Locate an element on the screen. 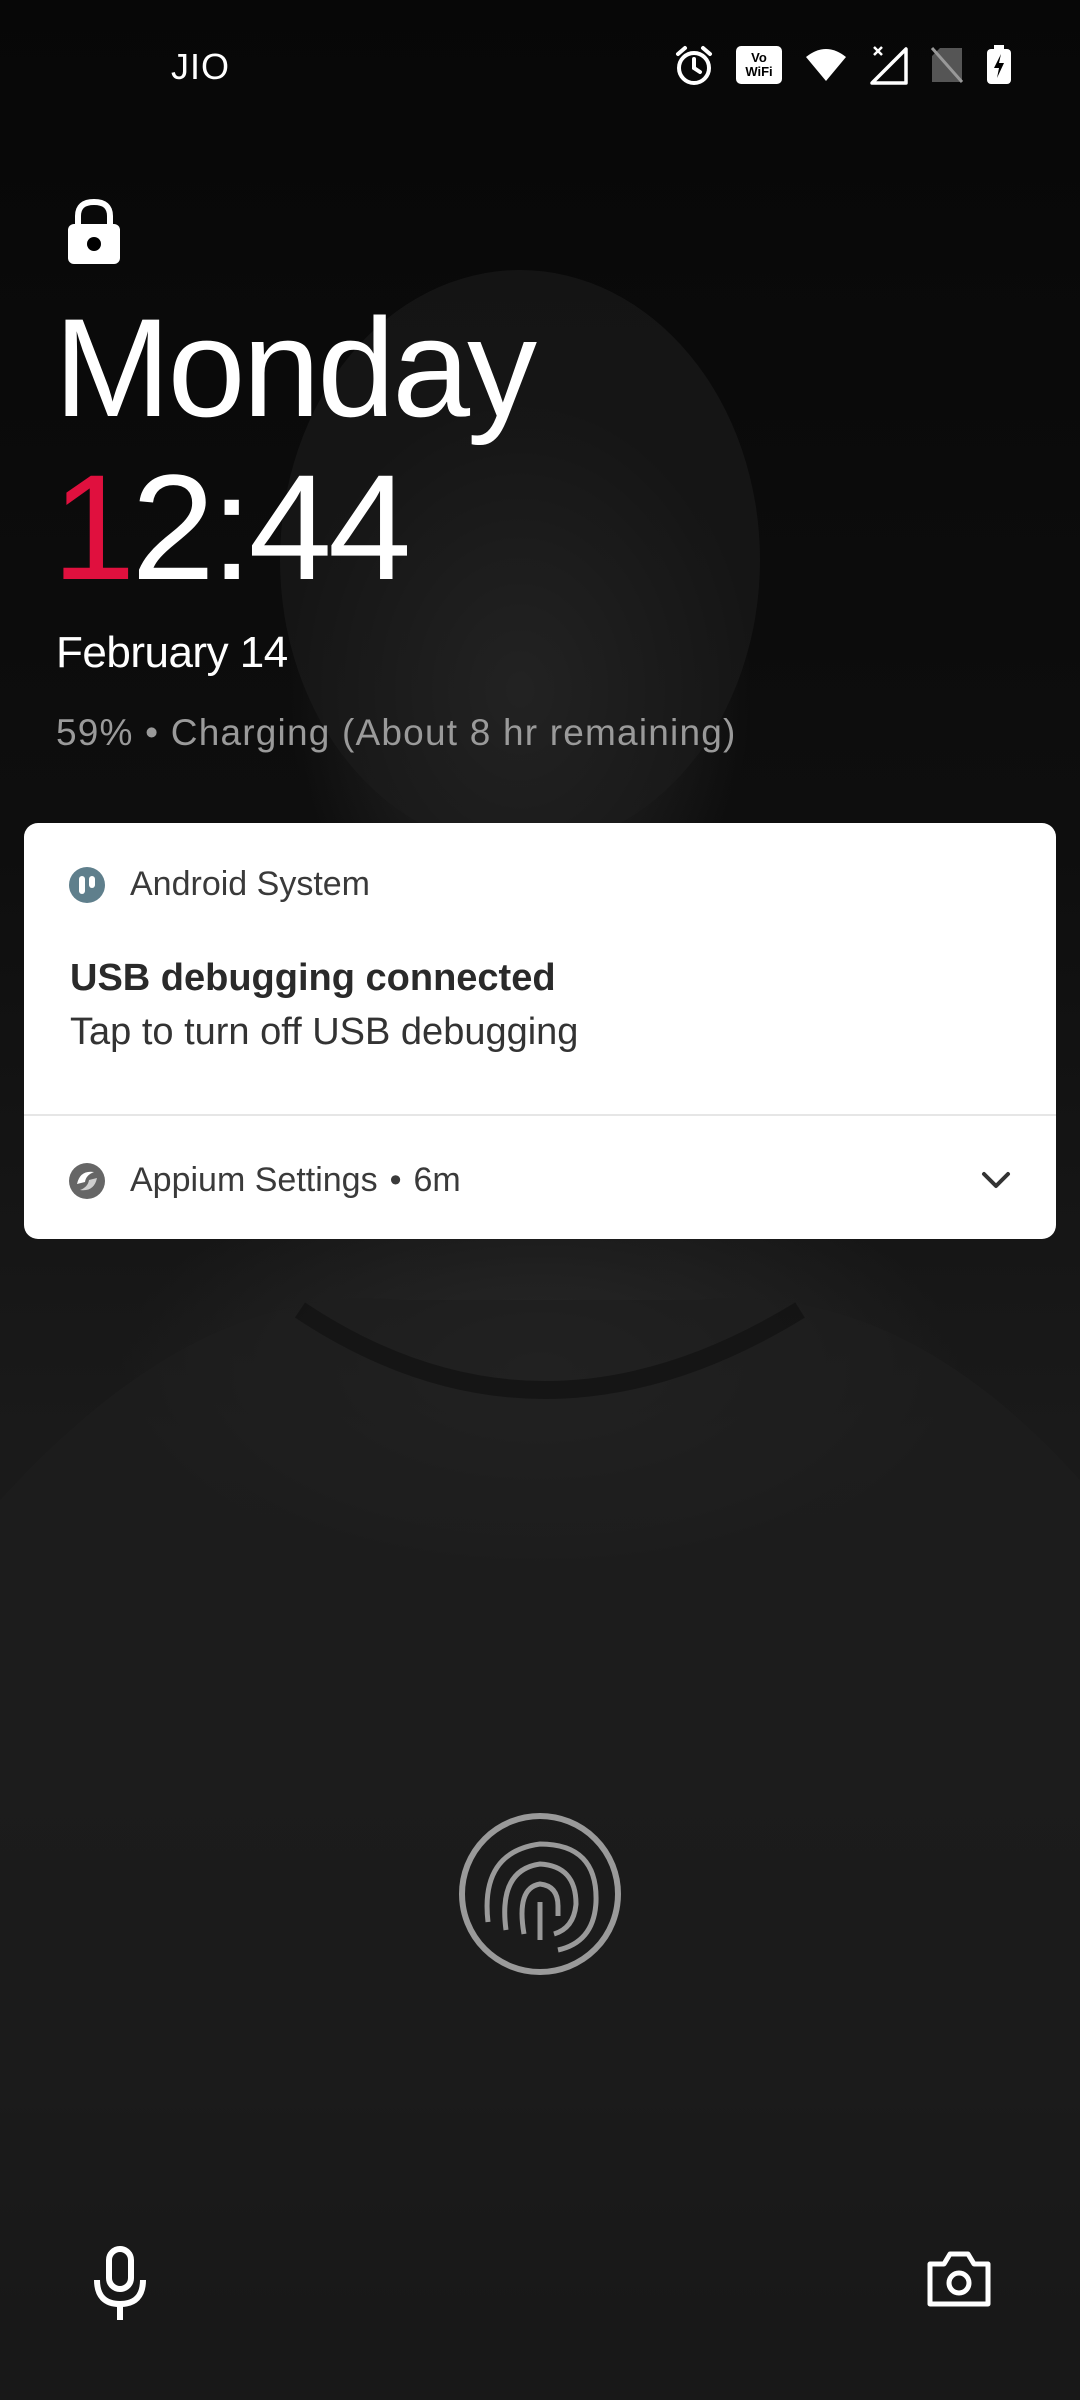  clock-rest: 2:44 is located at coordinates (271, 527).